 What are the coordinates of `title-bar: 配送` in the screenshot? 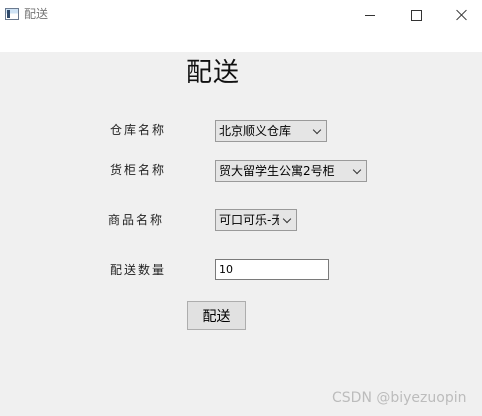 It's located at (241, 26).